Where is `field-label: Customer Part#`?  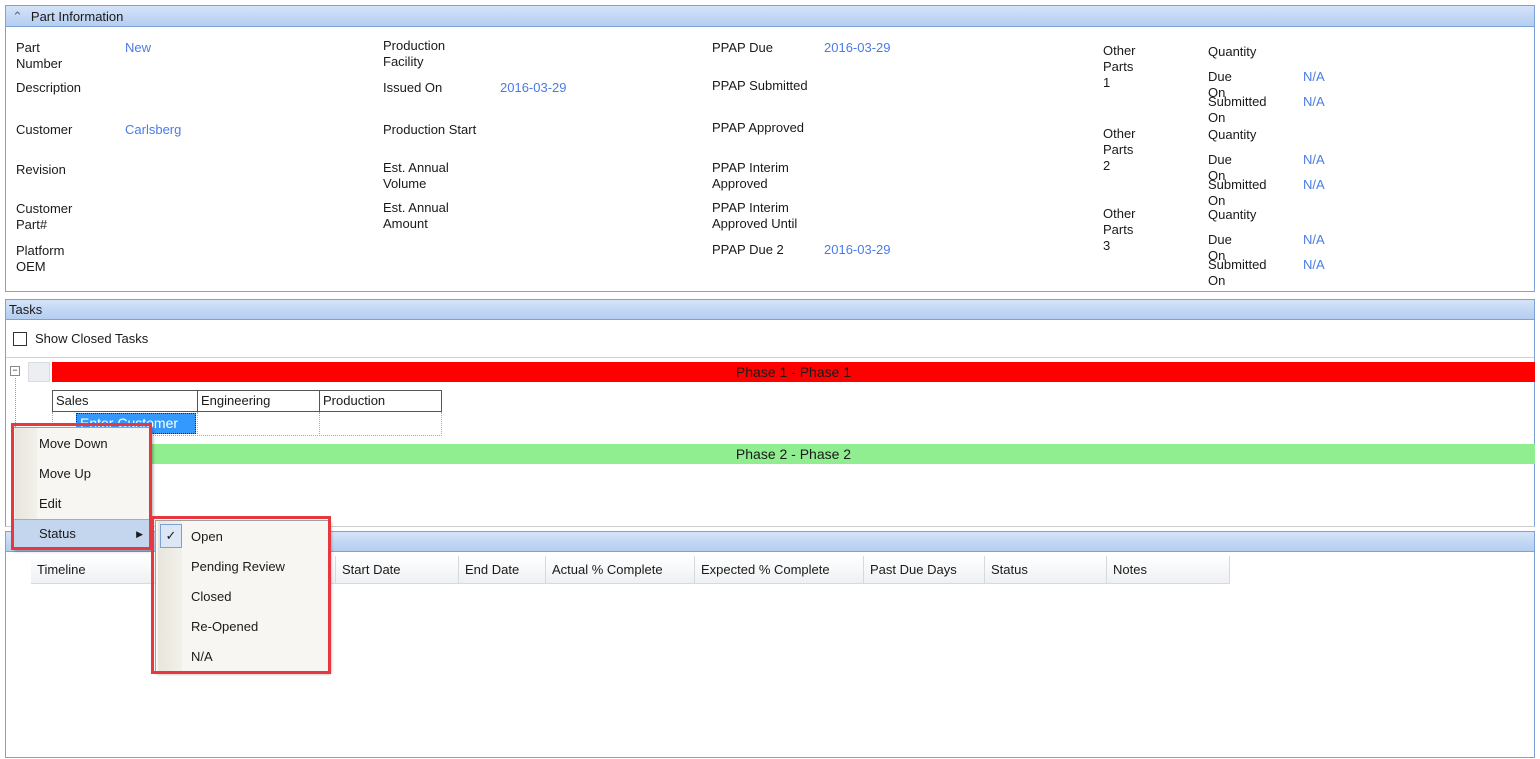
field-label: Customer Part# is located at coordinates (44, 216).